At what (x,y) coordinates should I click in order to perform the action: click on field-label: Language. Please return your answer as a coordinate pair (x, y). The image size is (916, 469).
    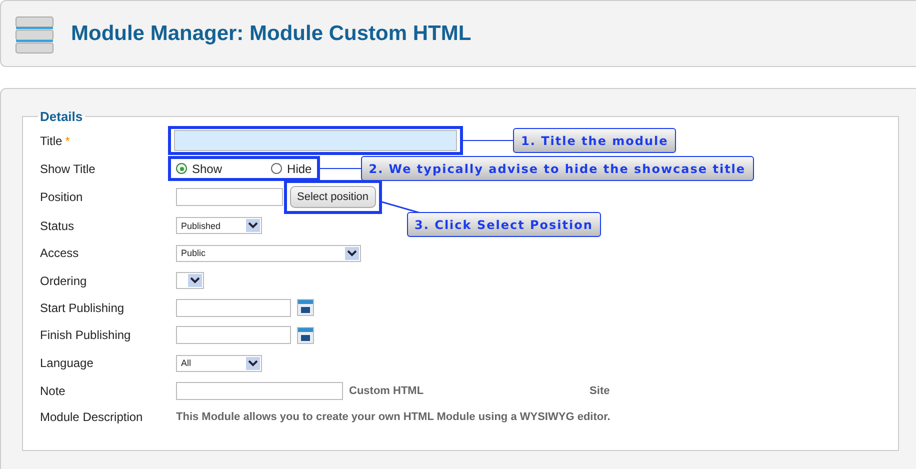
    Looking at the image, I should click on (67, 363).